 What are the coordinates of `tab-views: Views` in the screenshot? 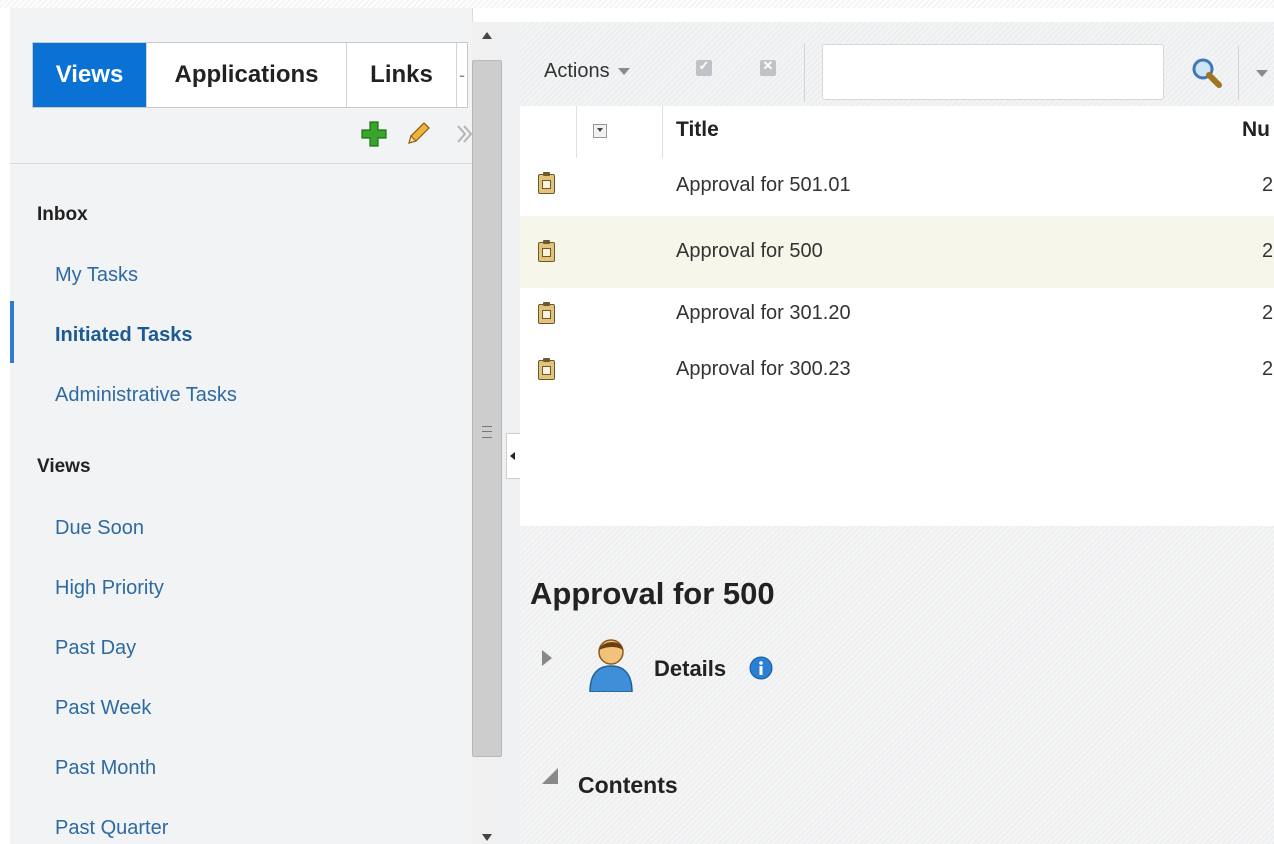 It's located at (90, 75).